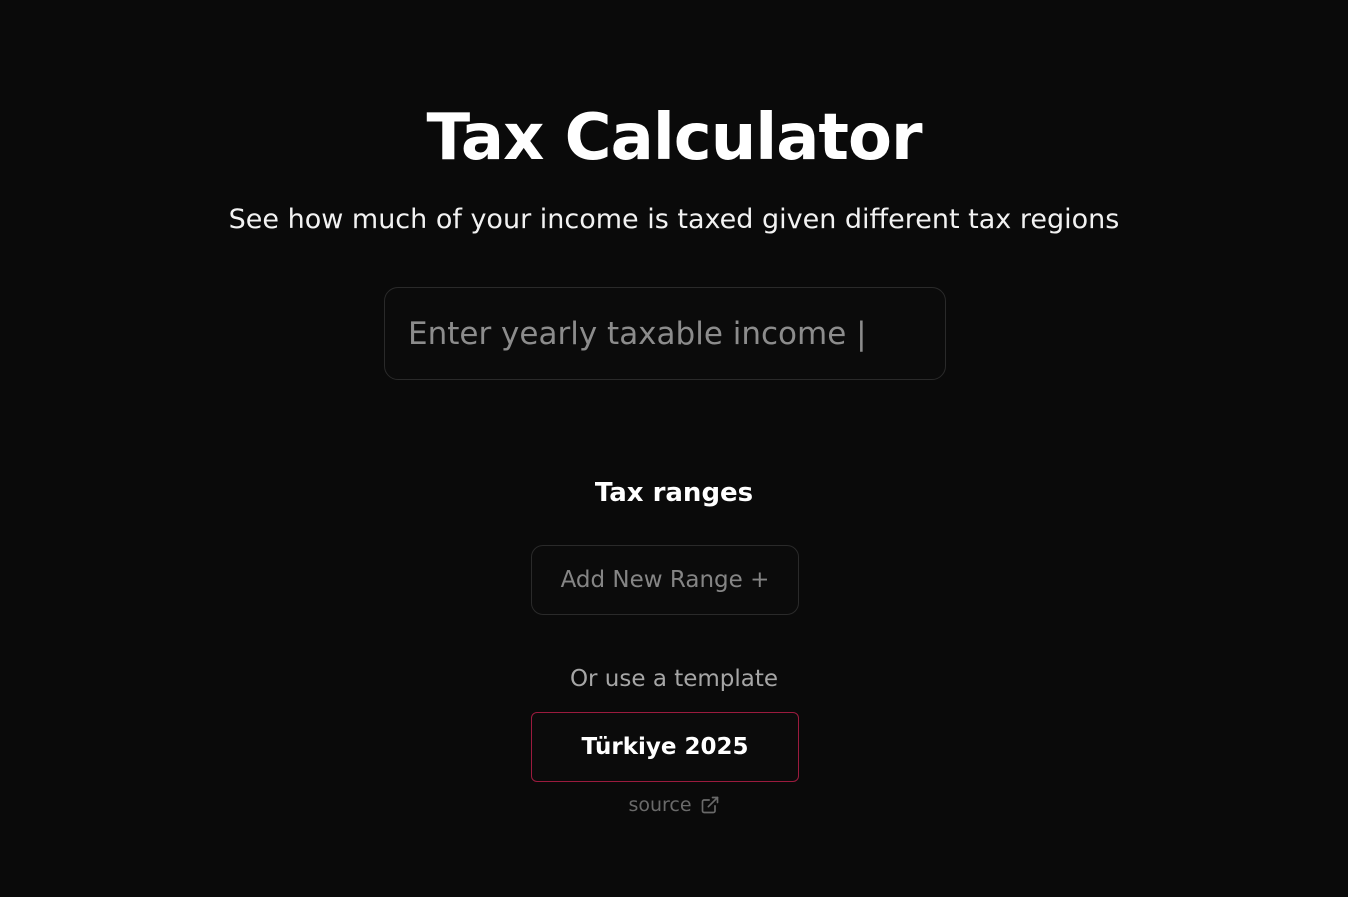 This screenshot has height=897, width=1348. Describe the element at coordinates (665, 580) in the screenshot. I see `add-new-range-button: Add New Range +` at that location.